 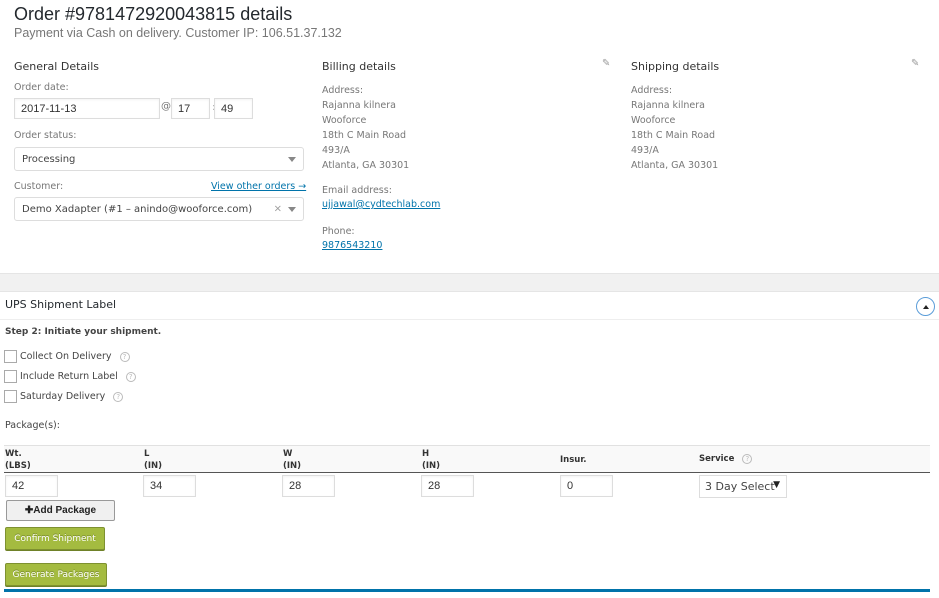 What do you see at coordinates (434, 486) in the screenshot?
I see `height-value: 28` at bounding box center [434, 486].